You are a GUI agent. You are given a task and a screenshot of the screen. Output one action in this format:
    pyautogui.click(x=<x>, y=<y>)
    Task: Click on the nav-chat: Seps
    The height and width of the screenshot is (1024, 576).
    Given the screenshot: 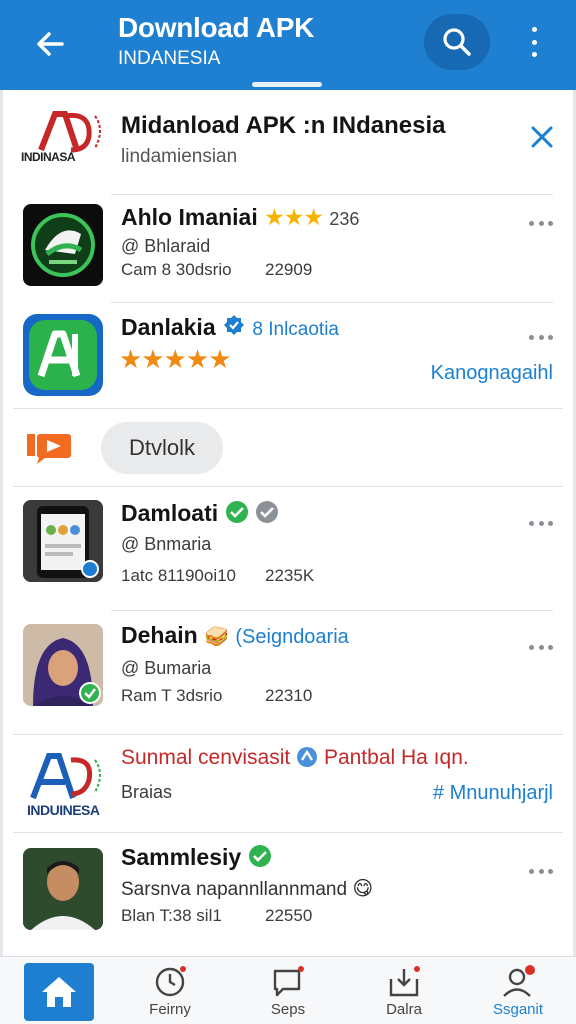 What is the action you would take?
    pyautogui.click(x=288, y=990)
    